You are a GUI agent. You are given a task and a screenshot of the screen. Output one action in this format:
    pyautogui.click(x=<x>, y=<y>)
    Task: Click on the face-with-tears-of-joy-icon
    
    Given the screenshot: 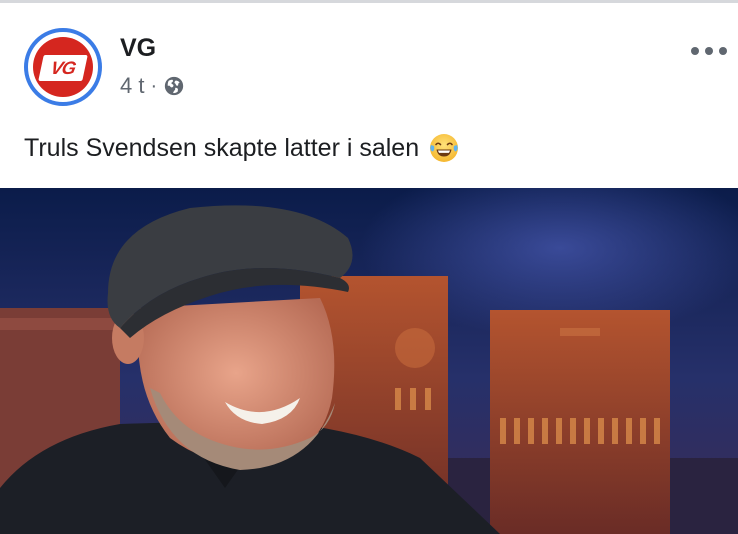 What is the action you would take?
    pyautogui.click(x=444, y=148)
    